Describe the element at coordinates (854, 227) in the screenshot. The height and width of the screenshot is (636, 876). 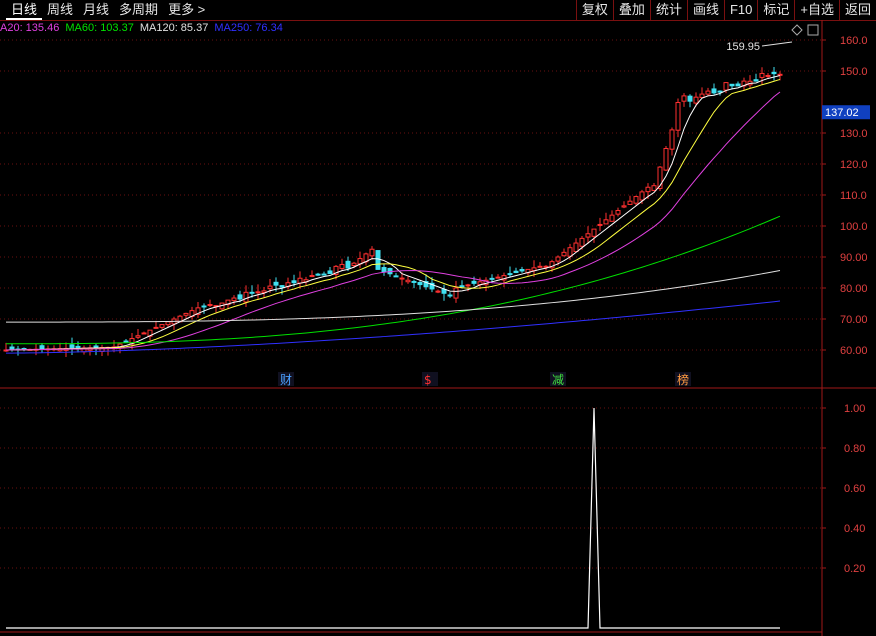
I see `price-tick-label: 100.0` at that location.